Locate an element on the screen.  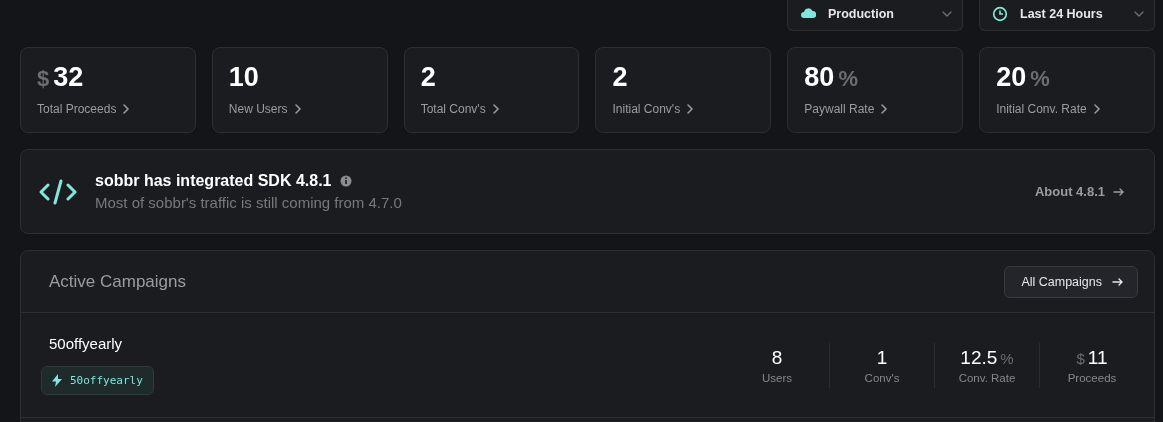
metric-value: 1 is located at coordinates (882, 357).